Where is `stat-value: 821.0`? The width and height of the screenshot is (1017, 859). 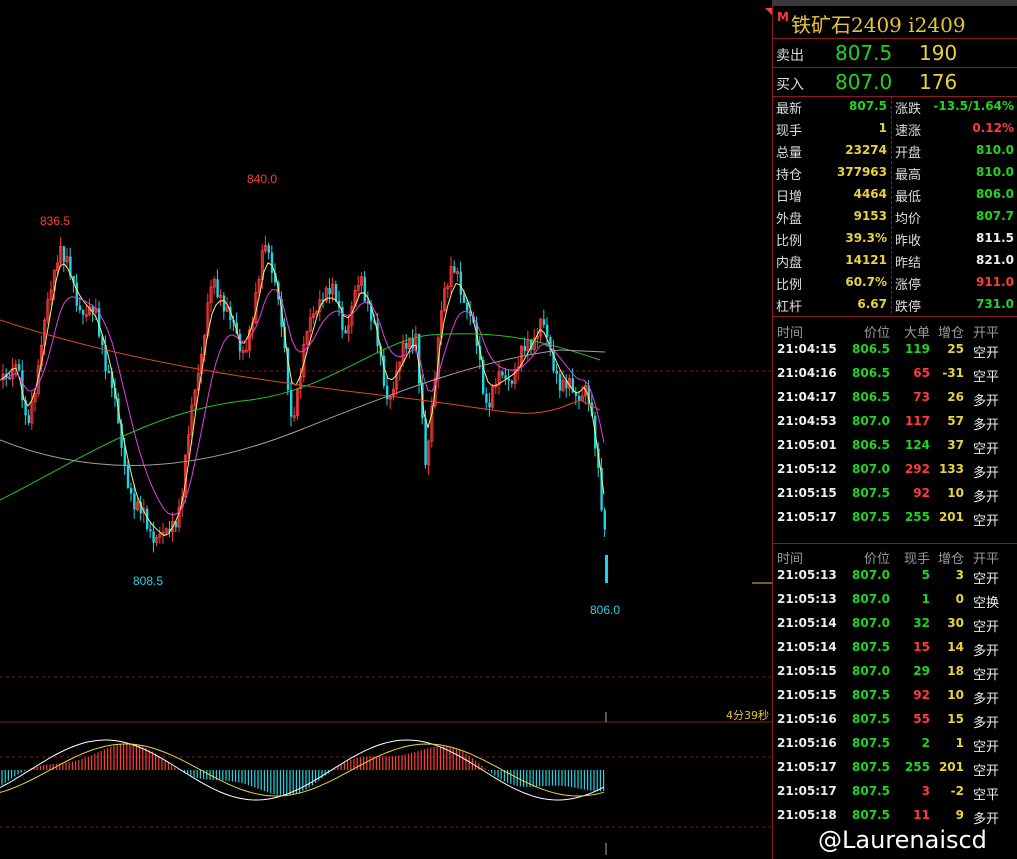
stat-value: 821.0 is located at coordinates (995, 260).